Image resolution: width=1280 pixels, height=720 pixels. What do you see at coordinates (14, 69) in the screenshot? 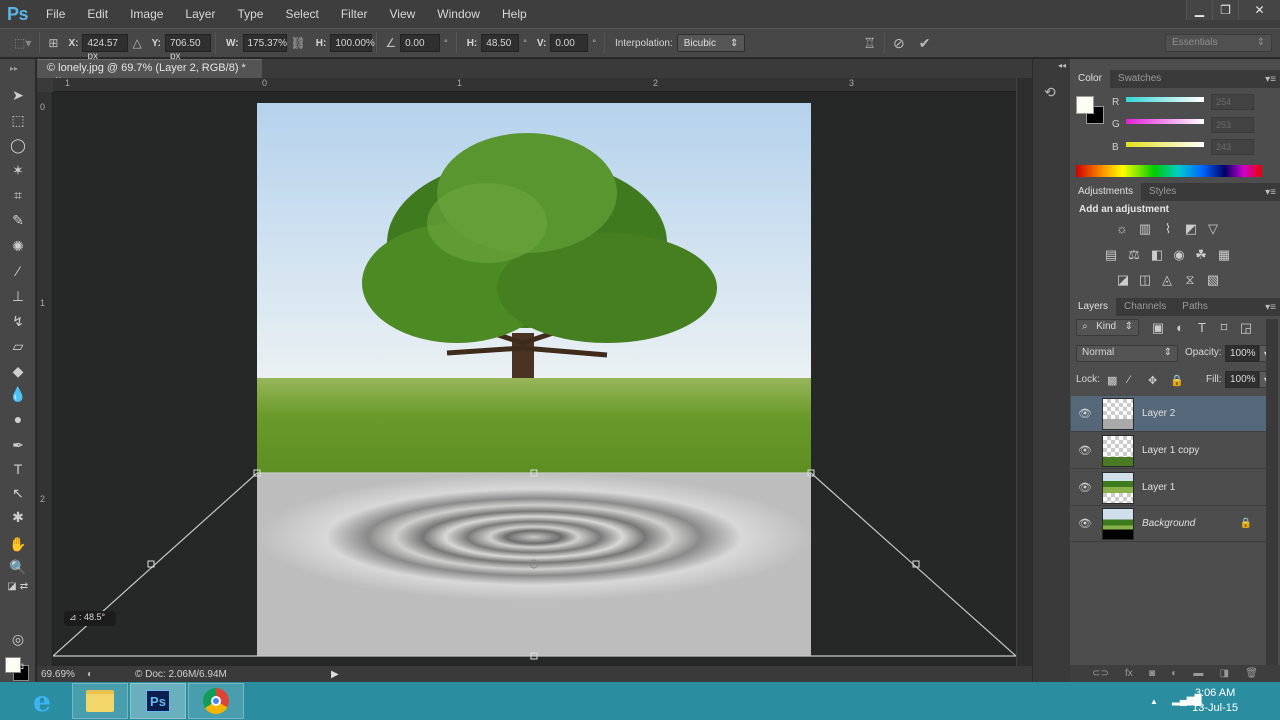
I see `panel-collapse-icon: ▸▸` at bounding box center [14, 69].